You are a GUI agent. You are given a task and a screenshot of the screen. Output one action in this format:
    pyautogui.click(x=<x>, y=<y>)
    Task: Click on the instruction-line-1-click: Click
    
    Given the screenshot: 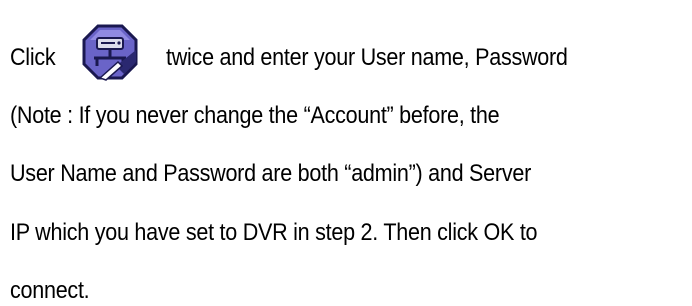 What is the action you would take?
    pyautogui.click(x=33, y=57)
    